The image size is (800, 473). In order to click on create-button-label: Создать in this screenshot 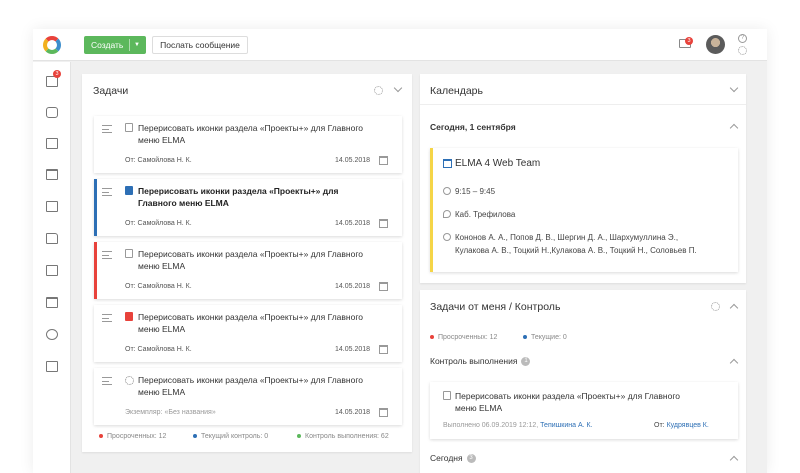, I will do `click(107, 45)`.